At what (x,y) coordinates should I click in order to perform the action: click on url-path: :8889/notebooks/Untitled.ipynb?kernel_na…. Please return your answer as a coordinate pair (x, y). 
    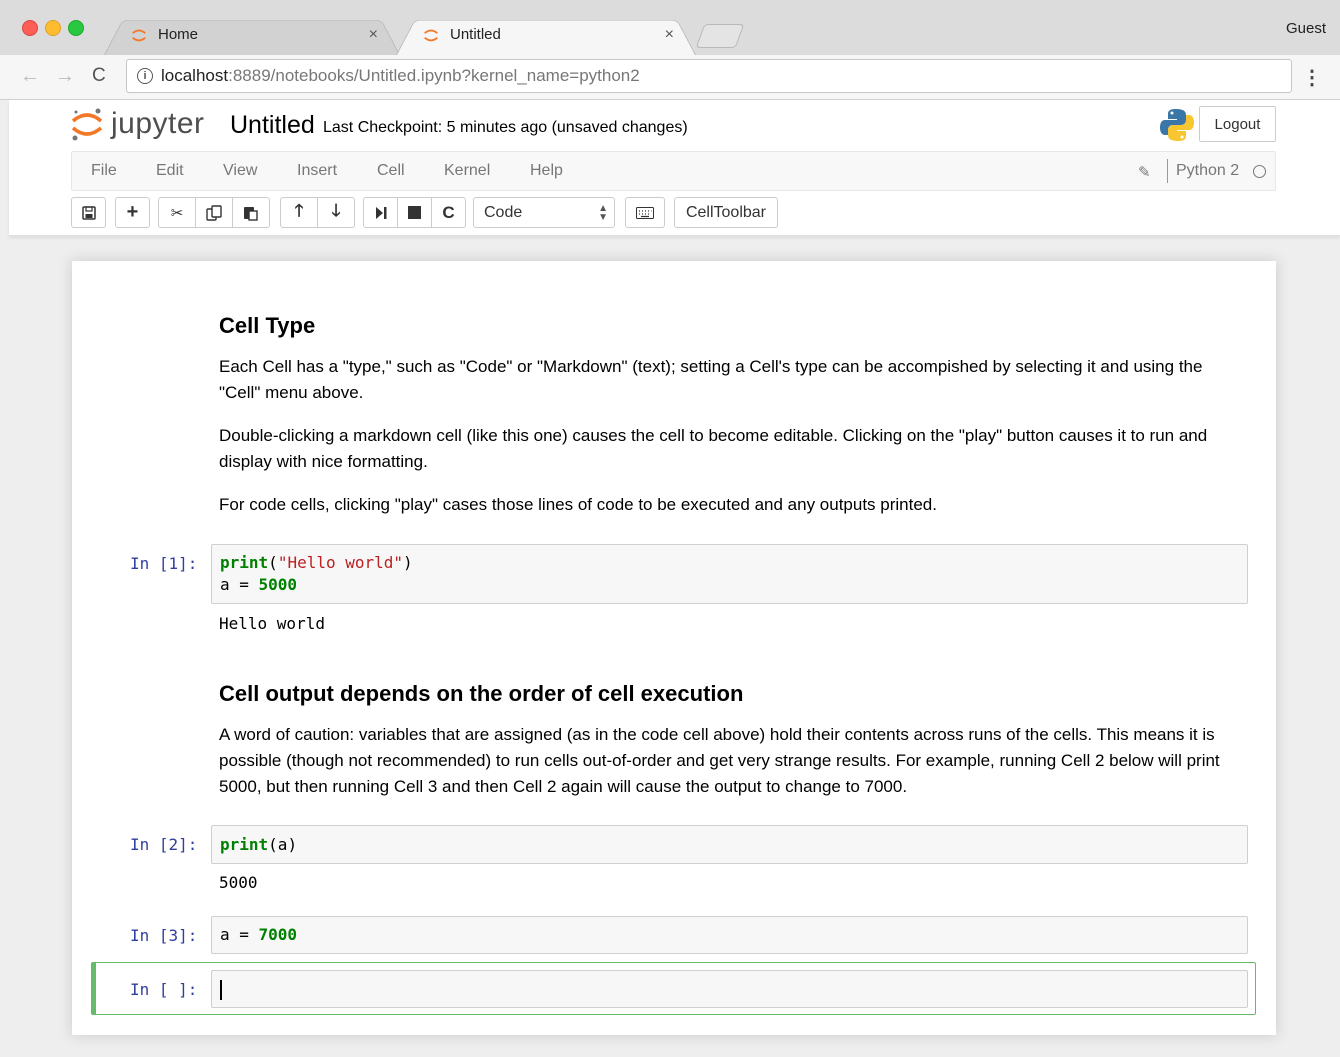
    Looking at the image, I should click on (434, 75).